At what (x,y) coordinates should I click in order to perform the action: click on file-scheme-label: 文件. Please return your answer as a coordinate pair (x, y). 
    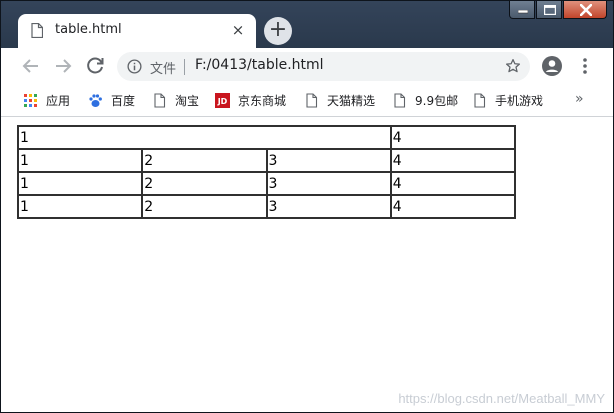
    Looking at the image, I should click on (163, 69).